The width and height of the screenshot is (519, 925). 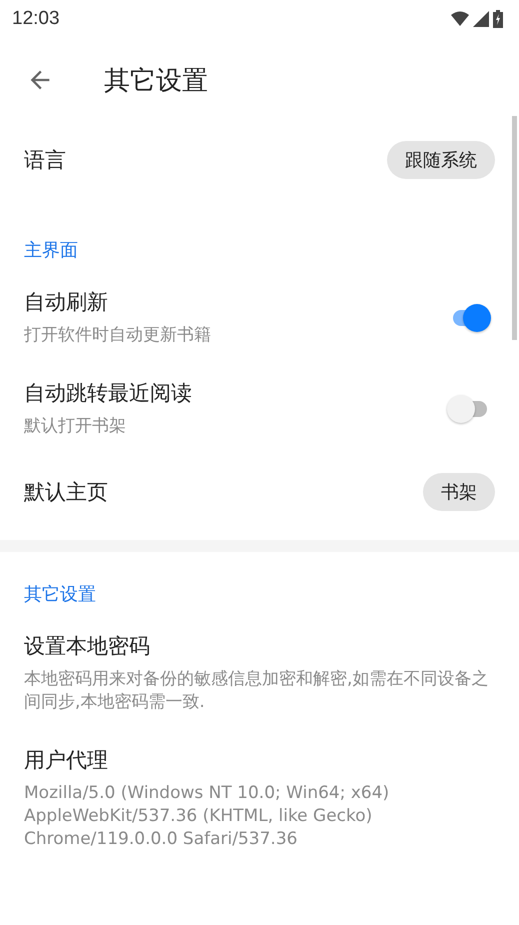 I want to click on setting-title: 默认主页, so click(x=66, y=492).